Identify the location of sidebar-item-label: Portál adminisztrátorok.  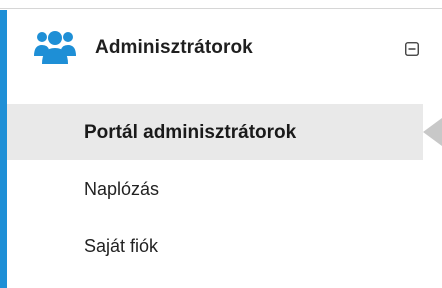
(190, 132).